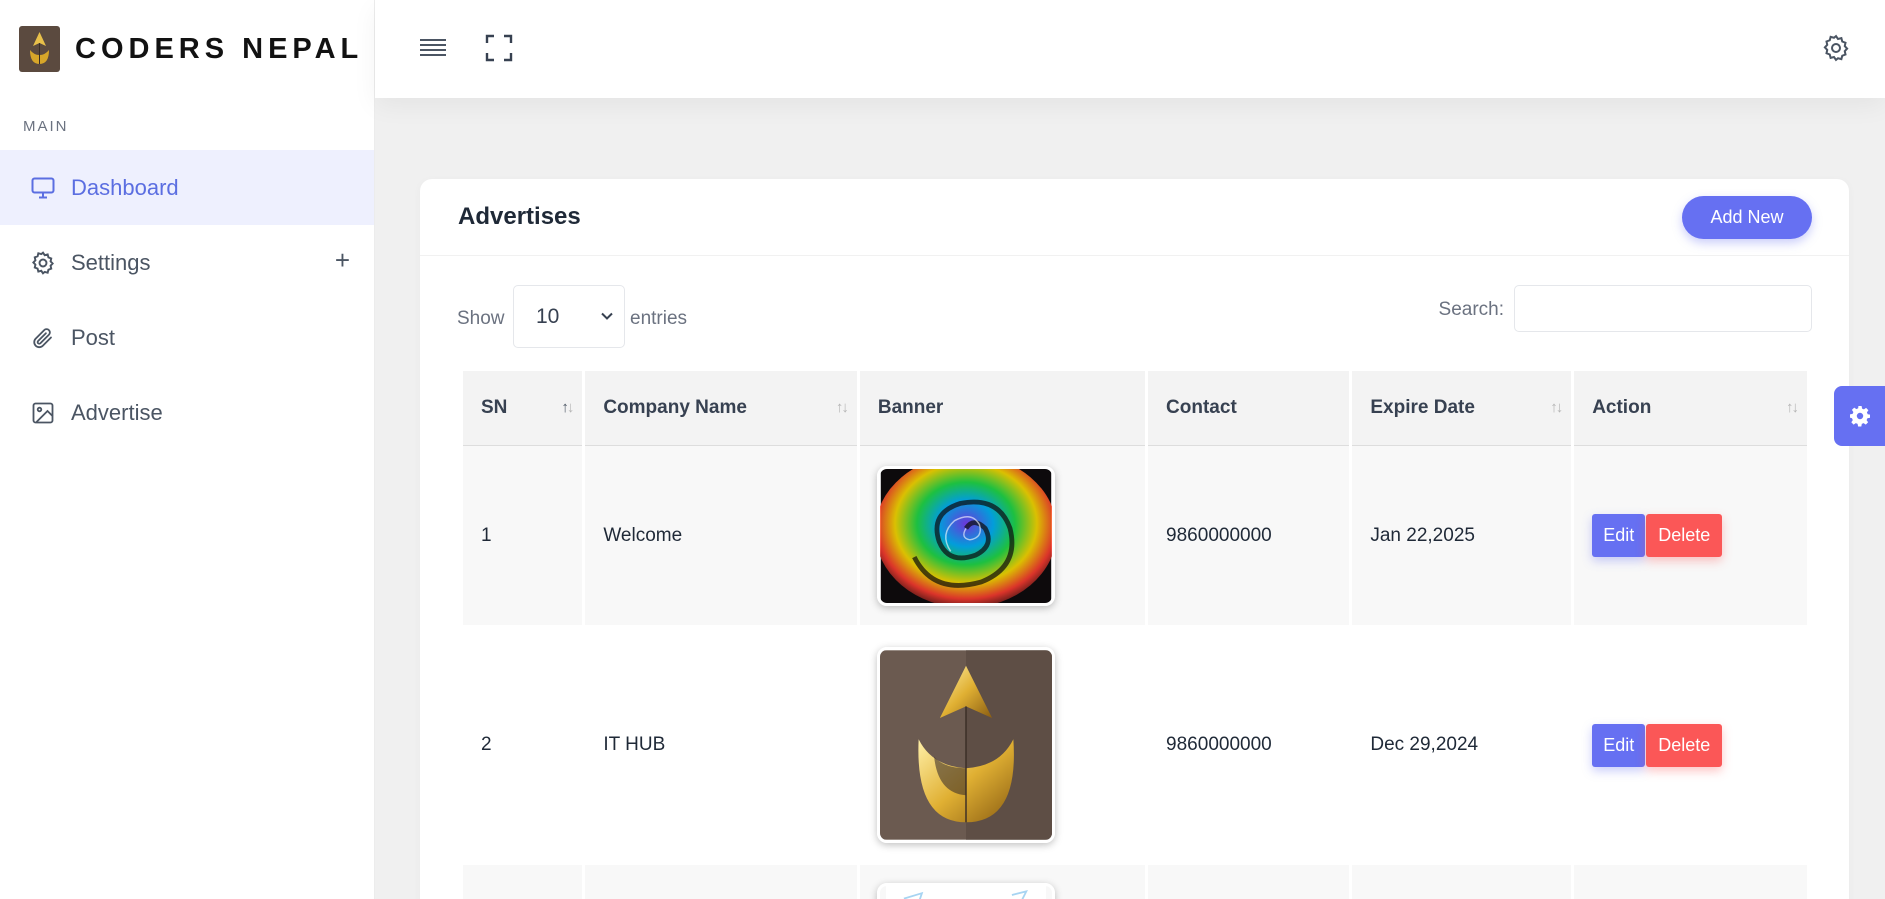  I want to click on show-label: Show, so click(481, 318).